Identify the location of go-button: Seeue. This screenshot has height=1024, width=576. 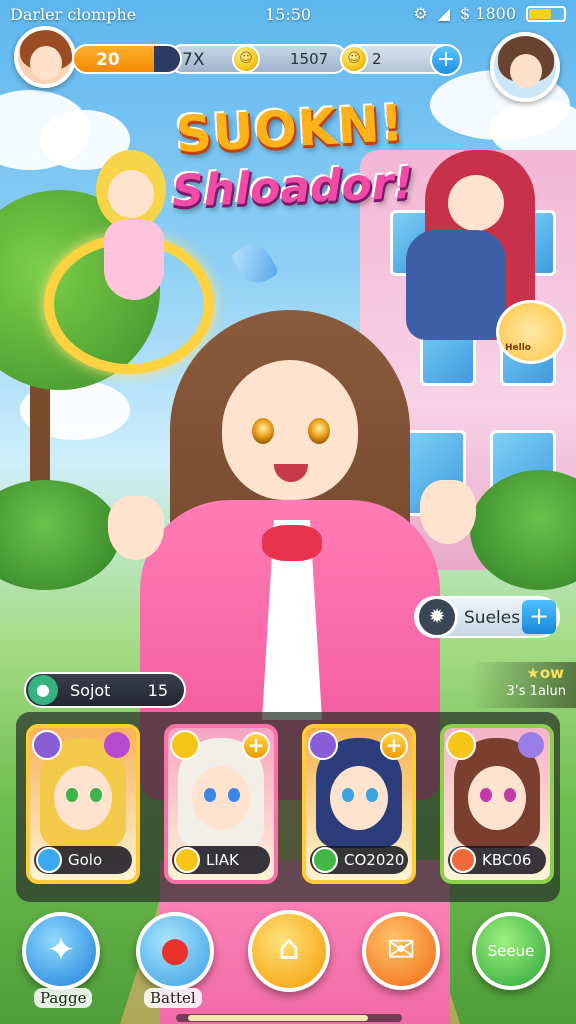
(511, 951).